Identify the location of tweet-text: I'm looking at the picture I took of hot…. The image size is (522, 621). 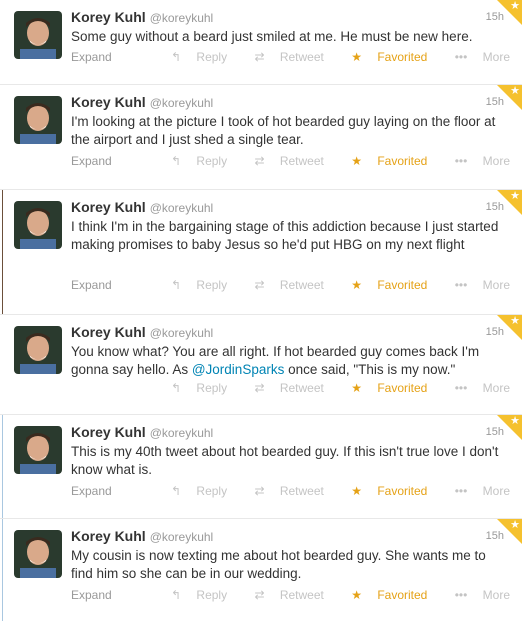
(283, 130).